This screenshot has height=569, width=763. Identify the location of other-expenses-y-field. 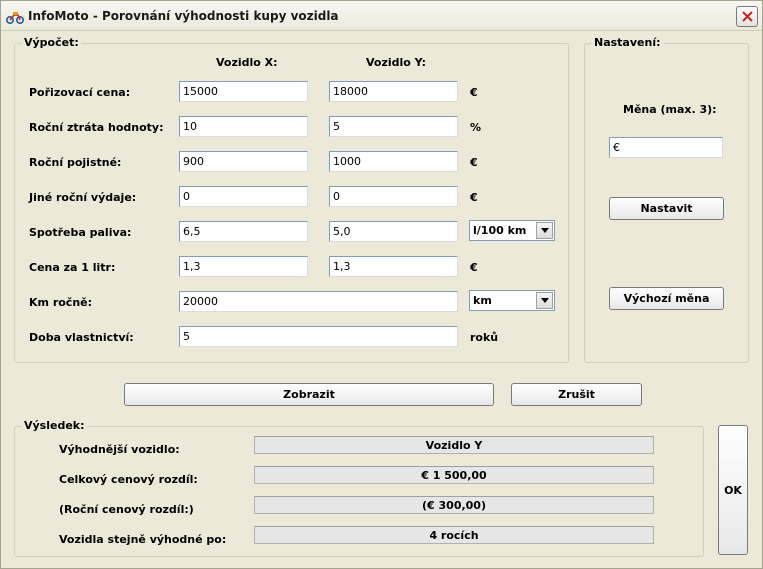
(393, 196).